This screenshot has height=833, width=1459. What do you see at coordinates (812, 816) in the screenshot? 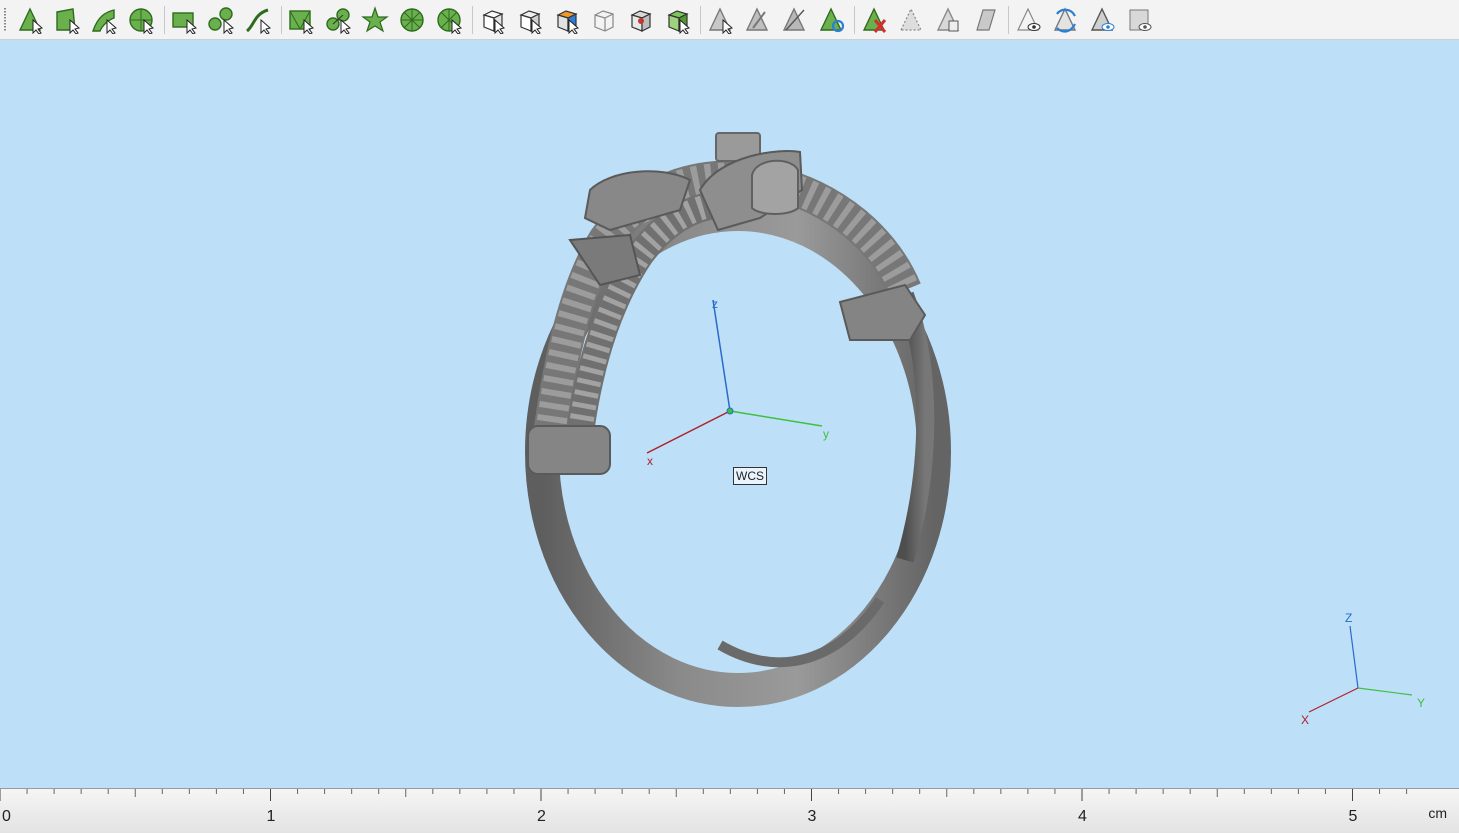
I see `ruler-label: 3` at bounding box center [812, 816].